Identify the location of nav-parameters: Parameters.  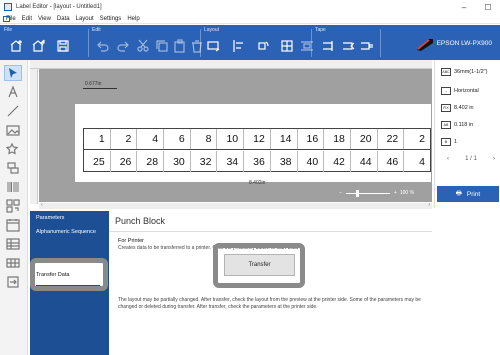
(50, 218).